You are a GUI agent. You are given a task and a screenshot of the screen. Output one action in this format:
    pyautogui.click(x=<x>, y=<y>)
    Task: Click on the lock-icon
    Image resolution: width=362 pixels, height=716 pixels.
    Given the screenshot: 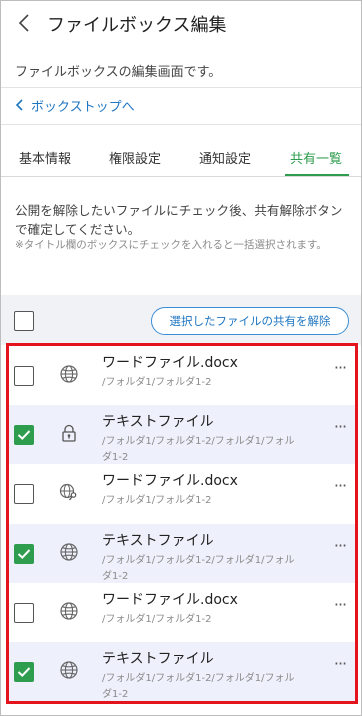 What is the action you would take?
    pyautogui.click(x=69, y=433)
    